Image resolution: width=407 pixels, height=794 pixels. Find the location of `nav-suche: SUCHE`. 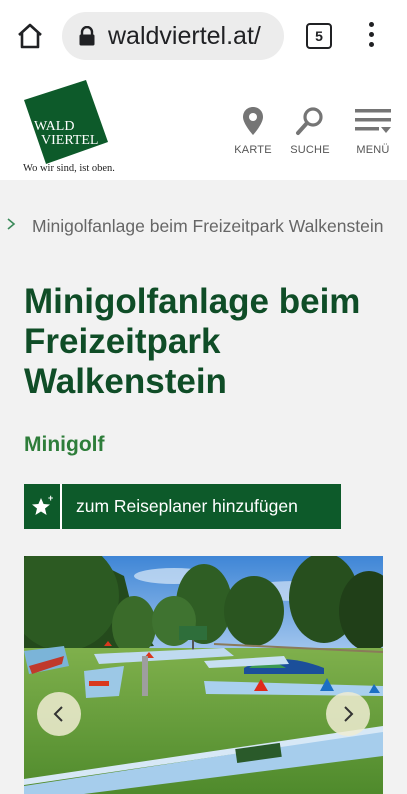

nav-suche: SUCHE is located at coordinates (310, 131).